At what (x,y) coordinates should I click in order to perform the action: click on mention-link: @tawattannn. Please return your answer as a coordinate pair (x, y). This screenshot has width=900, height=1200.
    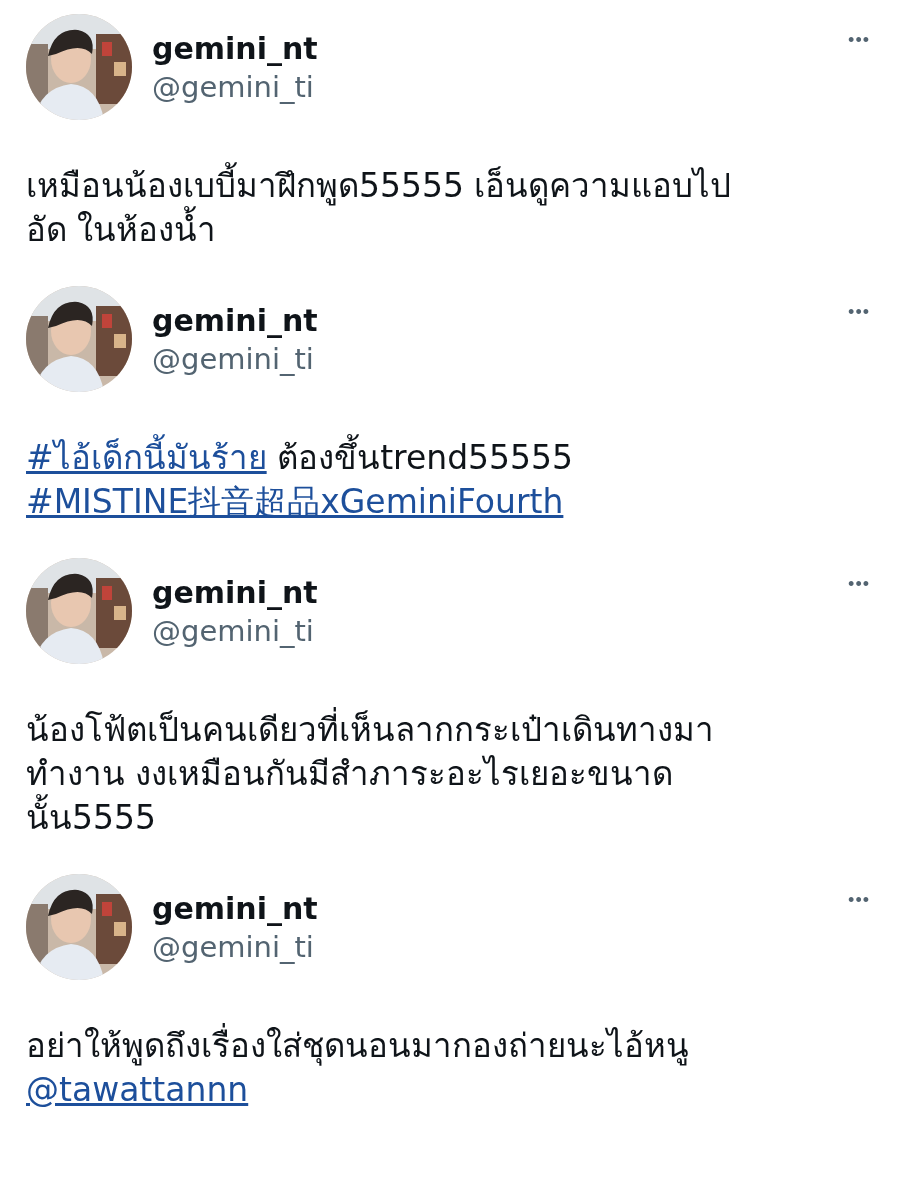
    Looking at the image, I should click on (137, 1089).